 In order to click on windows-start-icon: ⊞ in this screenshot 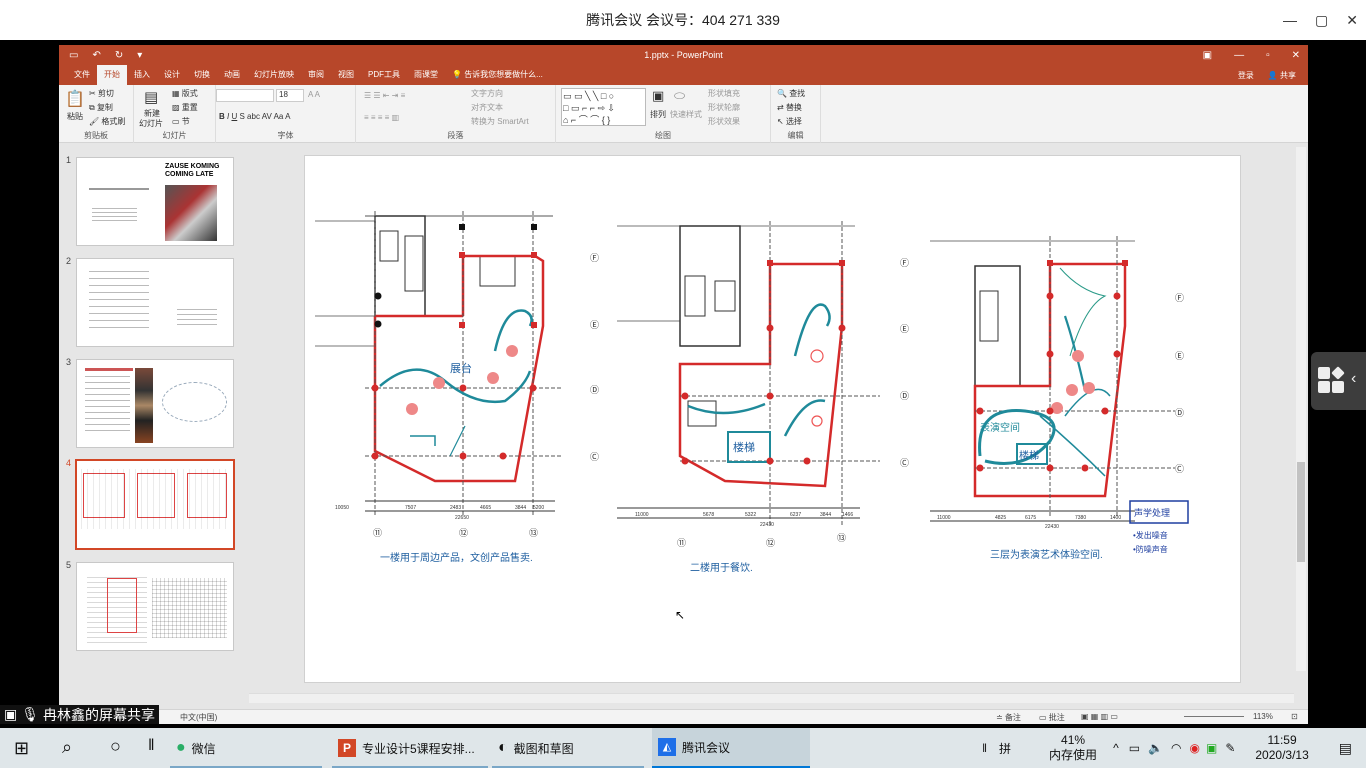, I will do `click(21, 748)`.